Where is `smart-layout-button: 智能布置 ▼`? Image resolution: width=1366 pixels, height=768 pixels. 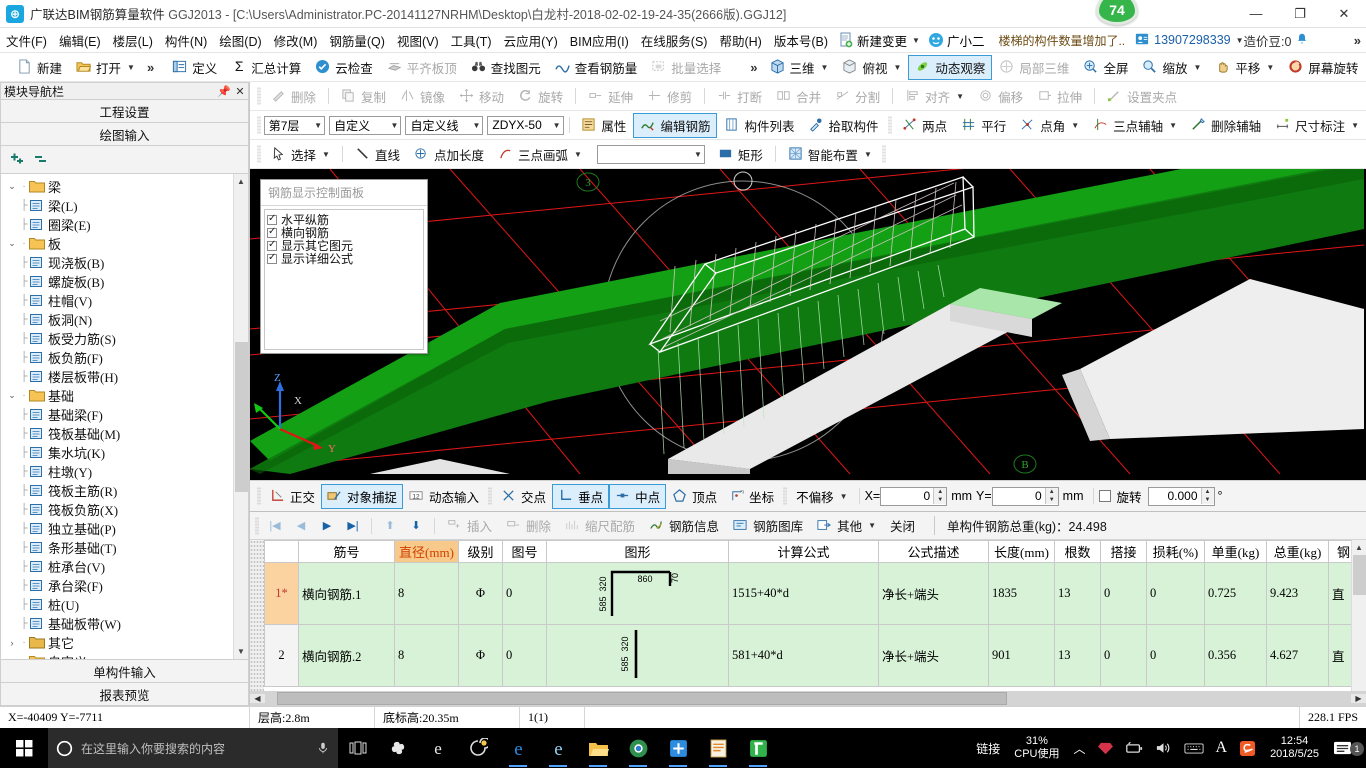 smart-layout-button: 智能布置 ▼ is located at coordinates (830, 154).